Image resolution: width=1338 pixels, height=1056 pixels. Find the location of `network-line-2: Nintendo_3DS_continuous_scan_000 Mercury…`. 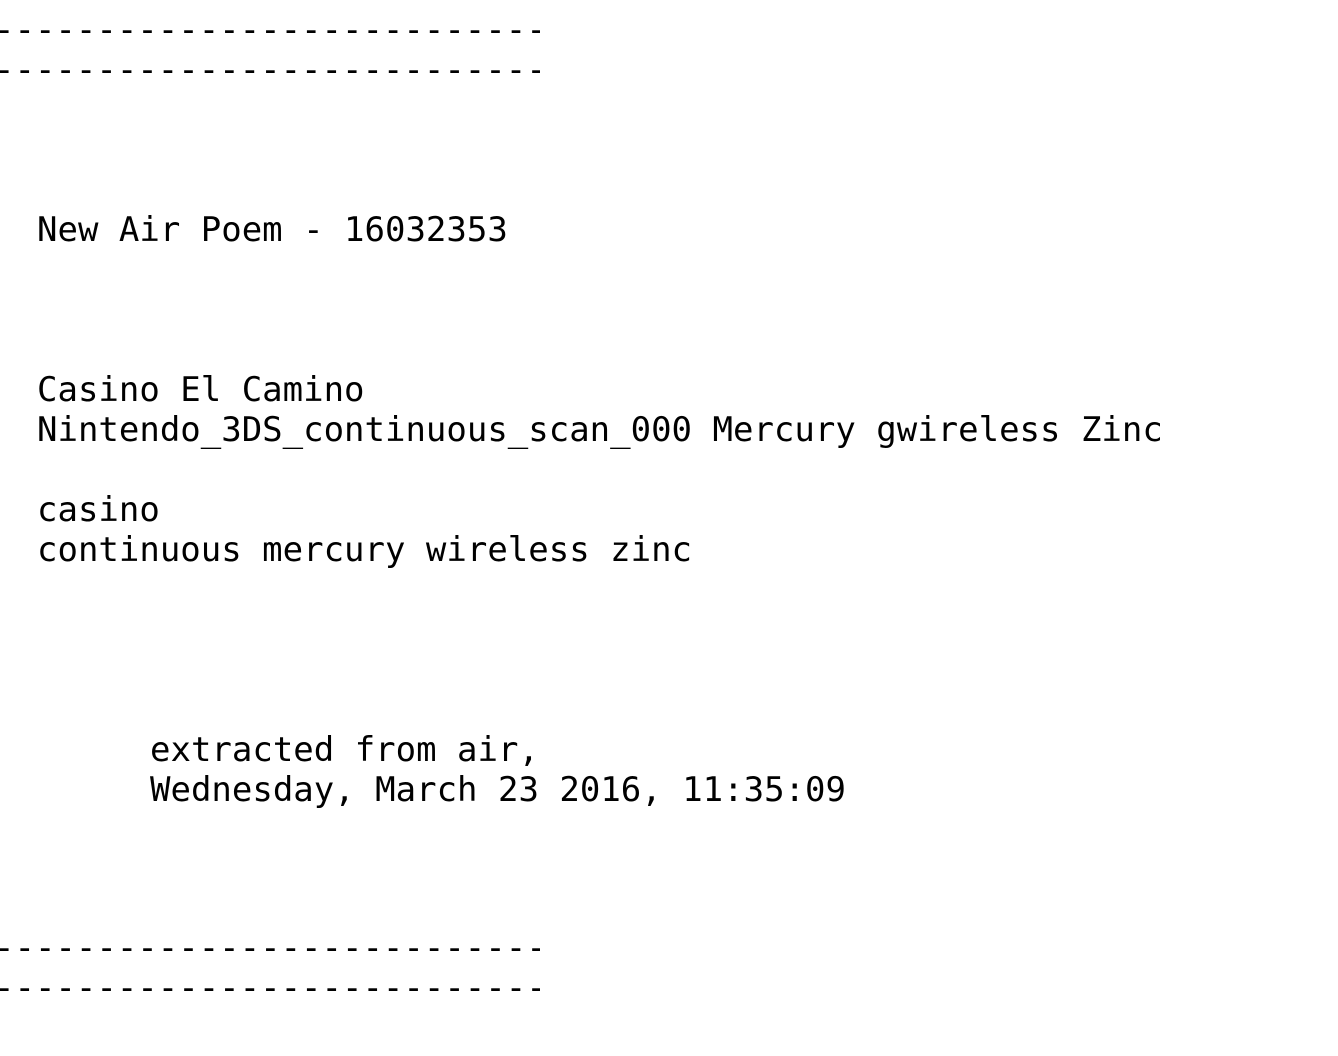

network-line-2: Nintendo_3DS_continuous_scan_000 Mercury… is located at coordinates (600, 430).